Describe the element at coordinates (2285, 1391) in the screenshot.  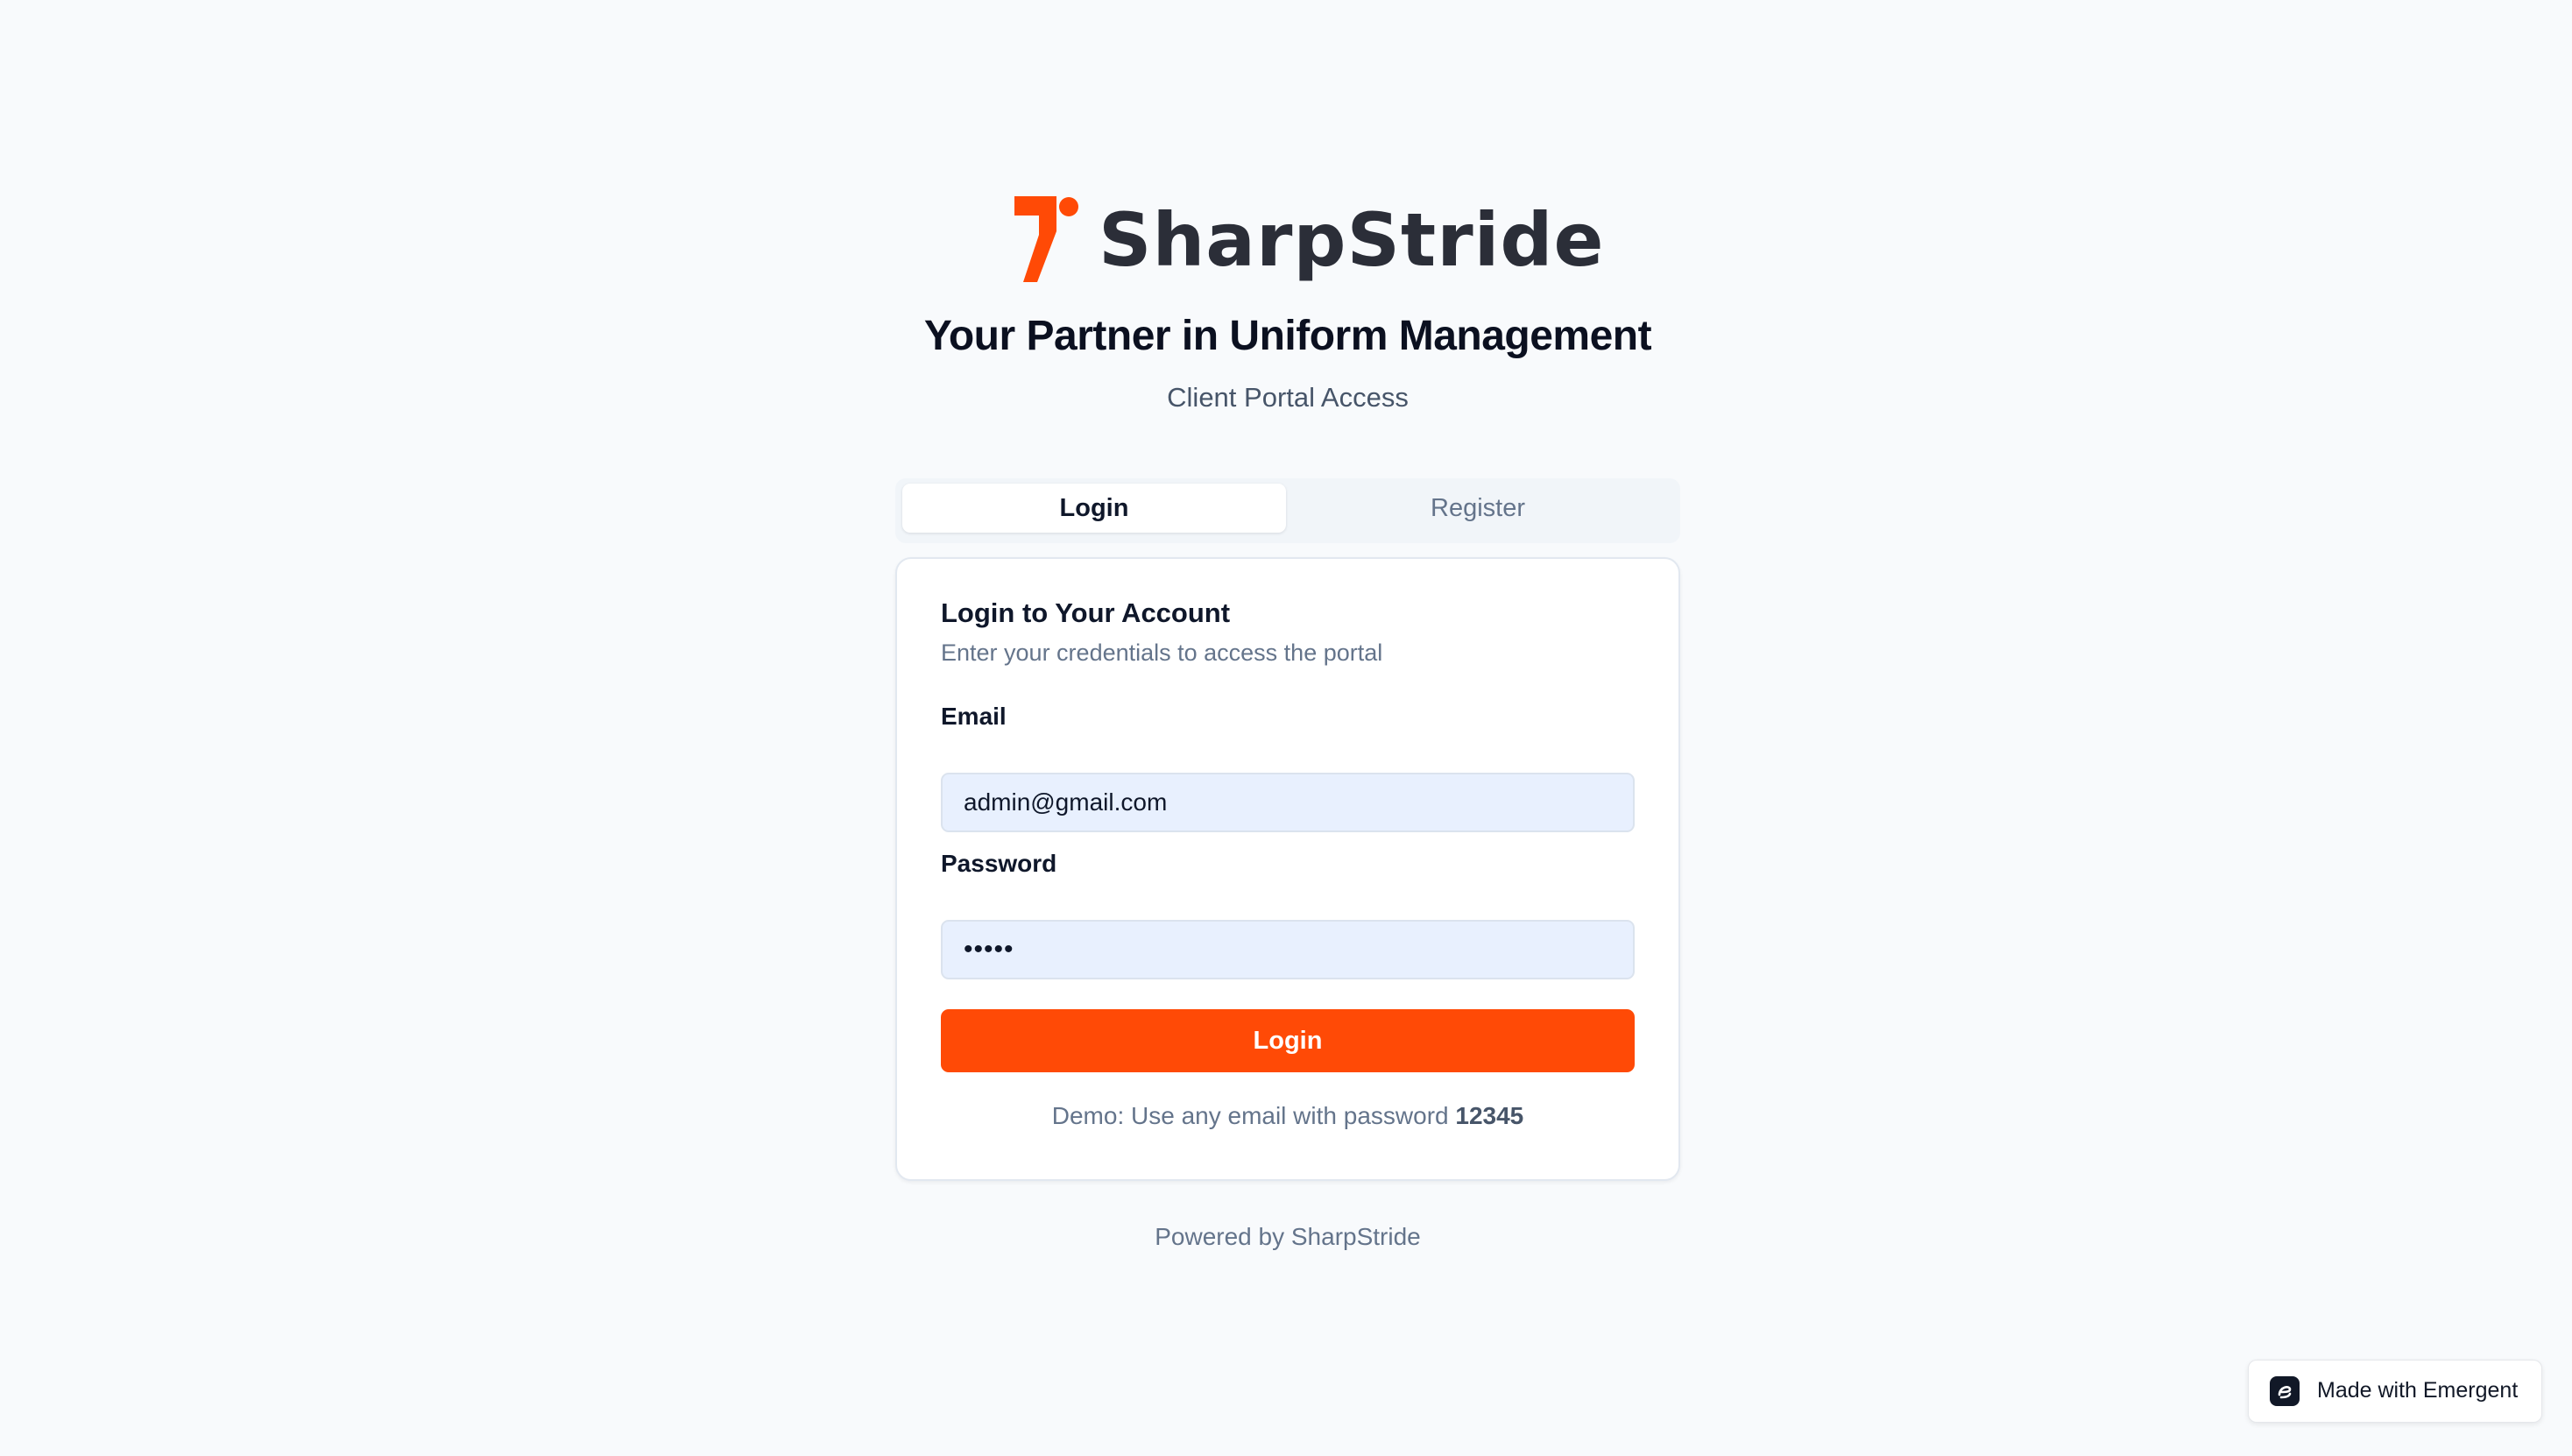
I see `emergent-logo-icon` at that location.